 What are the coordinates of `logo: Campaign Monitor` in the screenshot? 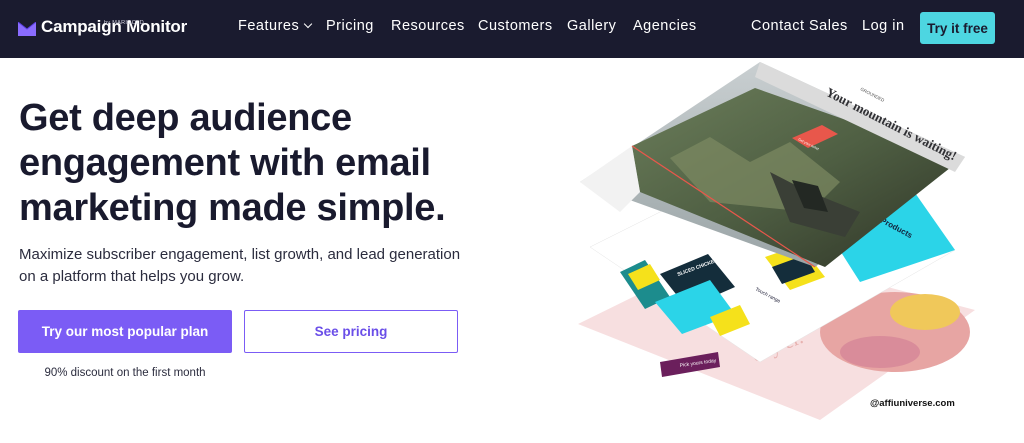 It's located at (102, 27).